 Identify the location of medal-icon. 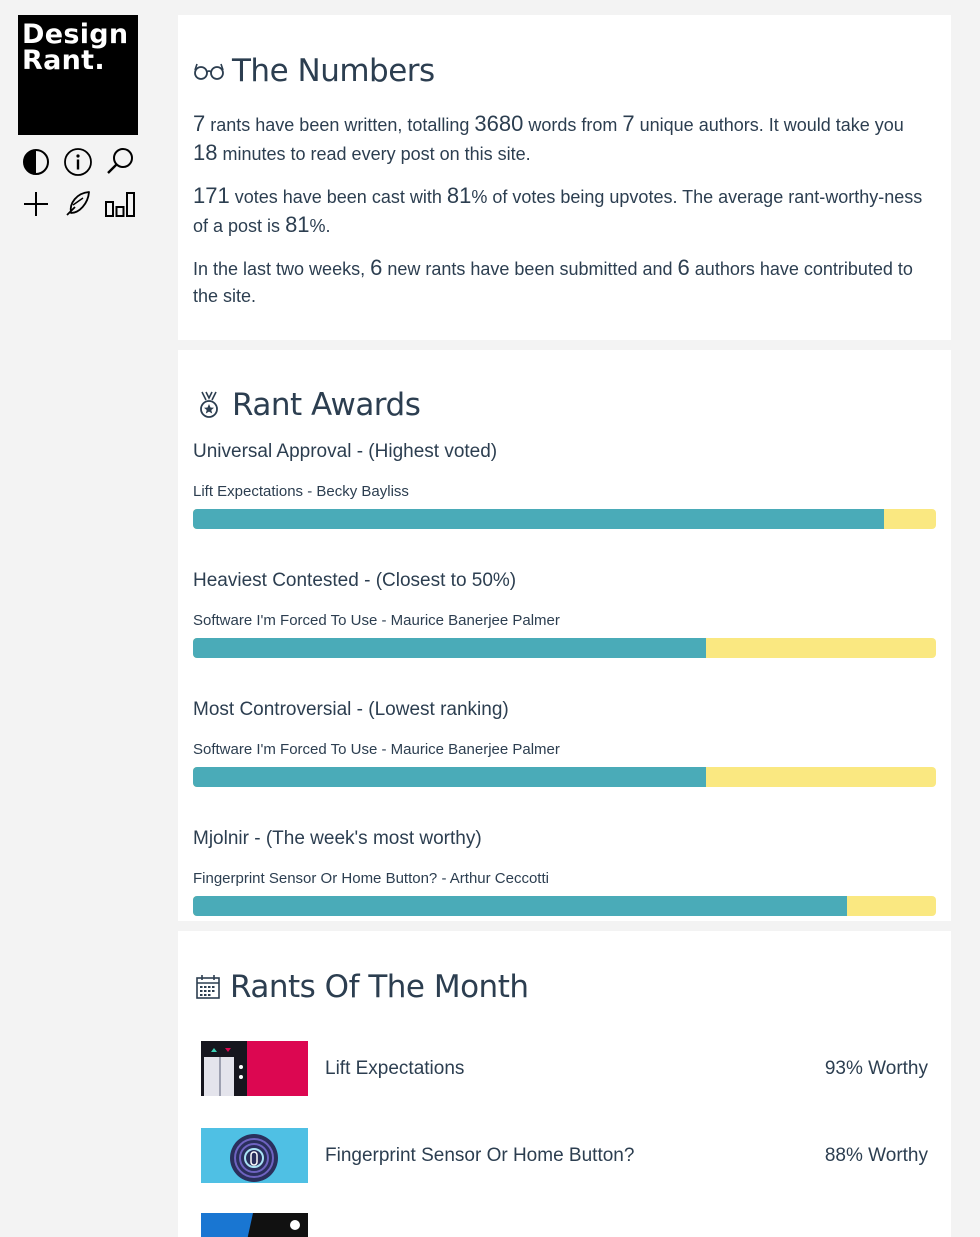
(209, 405).